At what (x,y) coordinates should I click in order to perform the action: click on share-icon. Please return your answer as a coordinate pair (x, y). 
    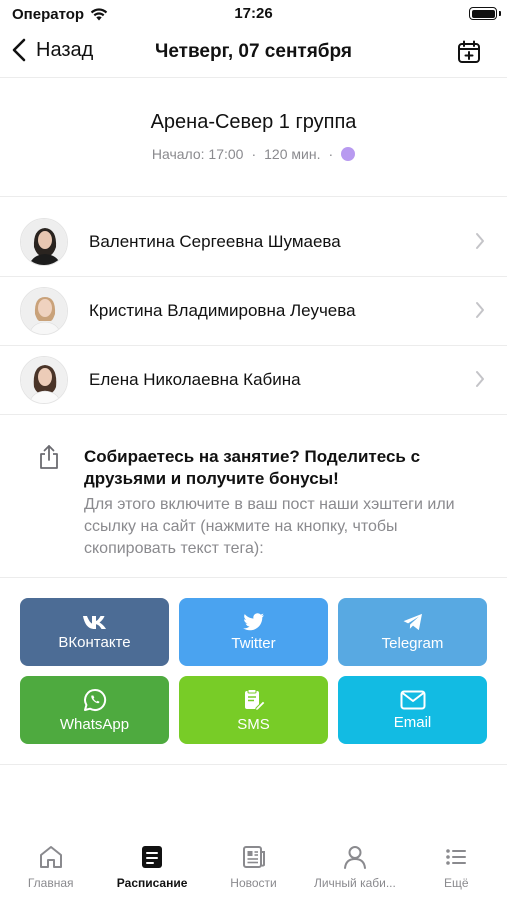
    Looking at the image, I should click on (49, 457).